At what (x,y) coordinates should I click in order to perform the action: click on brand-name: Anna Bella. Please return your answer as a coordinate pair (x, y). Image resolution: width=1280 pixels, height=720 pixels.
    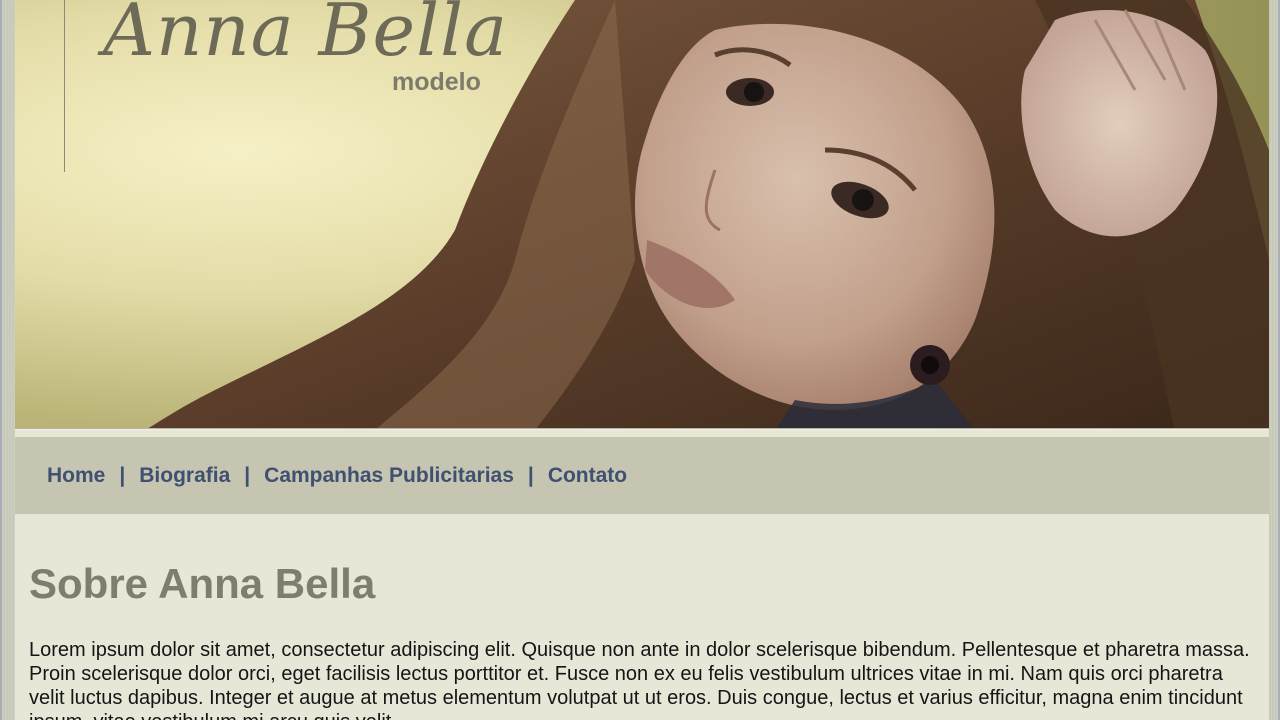
    Looking at the image, I should click on (306, 36).